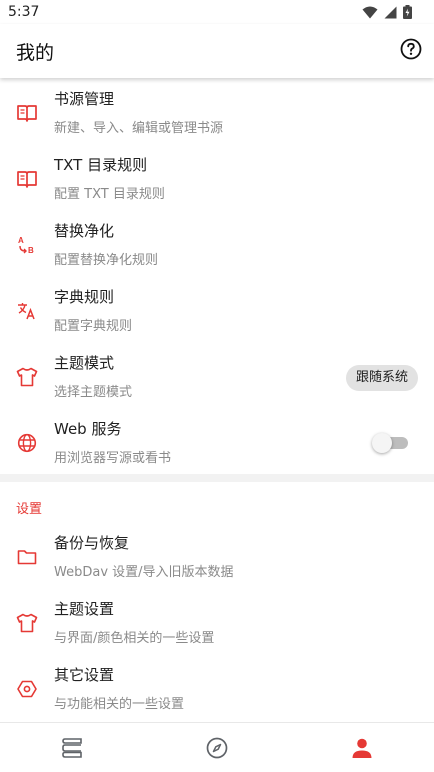 The image size is (434, 772). Describe the element at coordinates (144, 572) in the screenshot. I see `item-summary: WebDav 设置/导入旧版本数据` at that location.